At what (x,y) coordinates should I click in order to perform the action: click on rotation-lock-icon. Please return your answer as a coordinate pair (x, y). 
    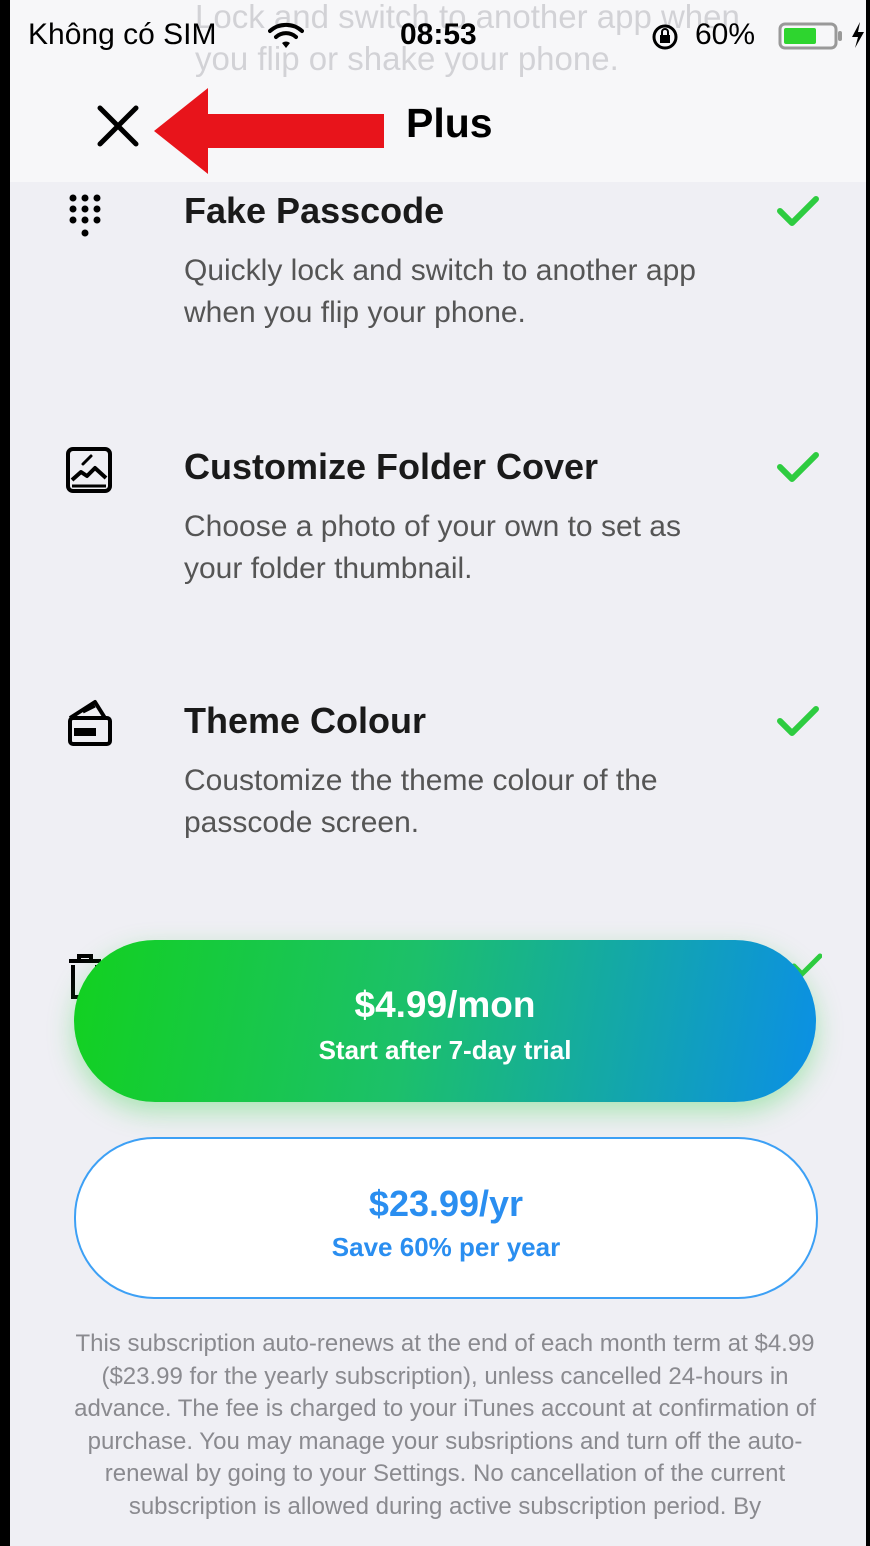
    Looking at the image, I should click on (665, 37).